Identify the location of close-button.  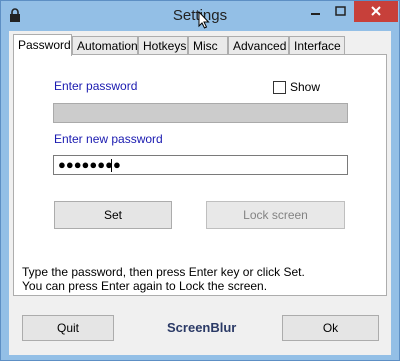
(376, 11).